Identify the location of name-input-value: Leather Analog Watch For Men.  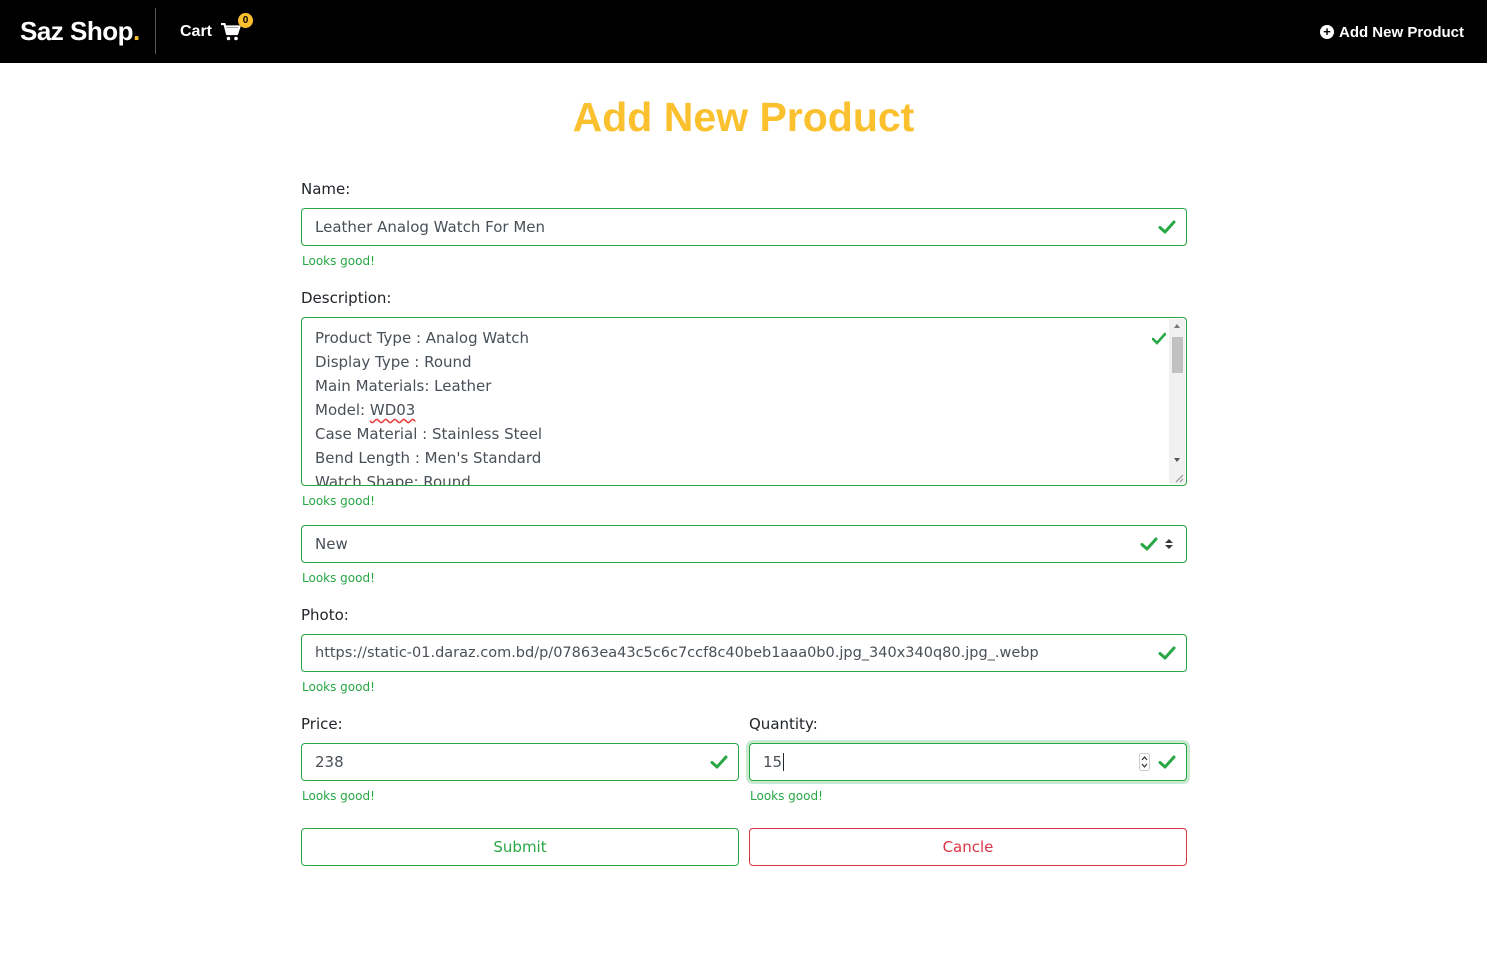
(430, 227).